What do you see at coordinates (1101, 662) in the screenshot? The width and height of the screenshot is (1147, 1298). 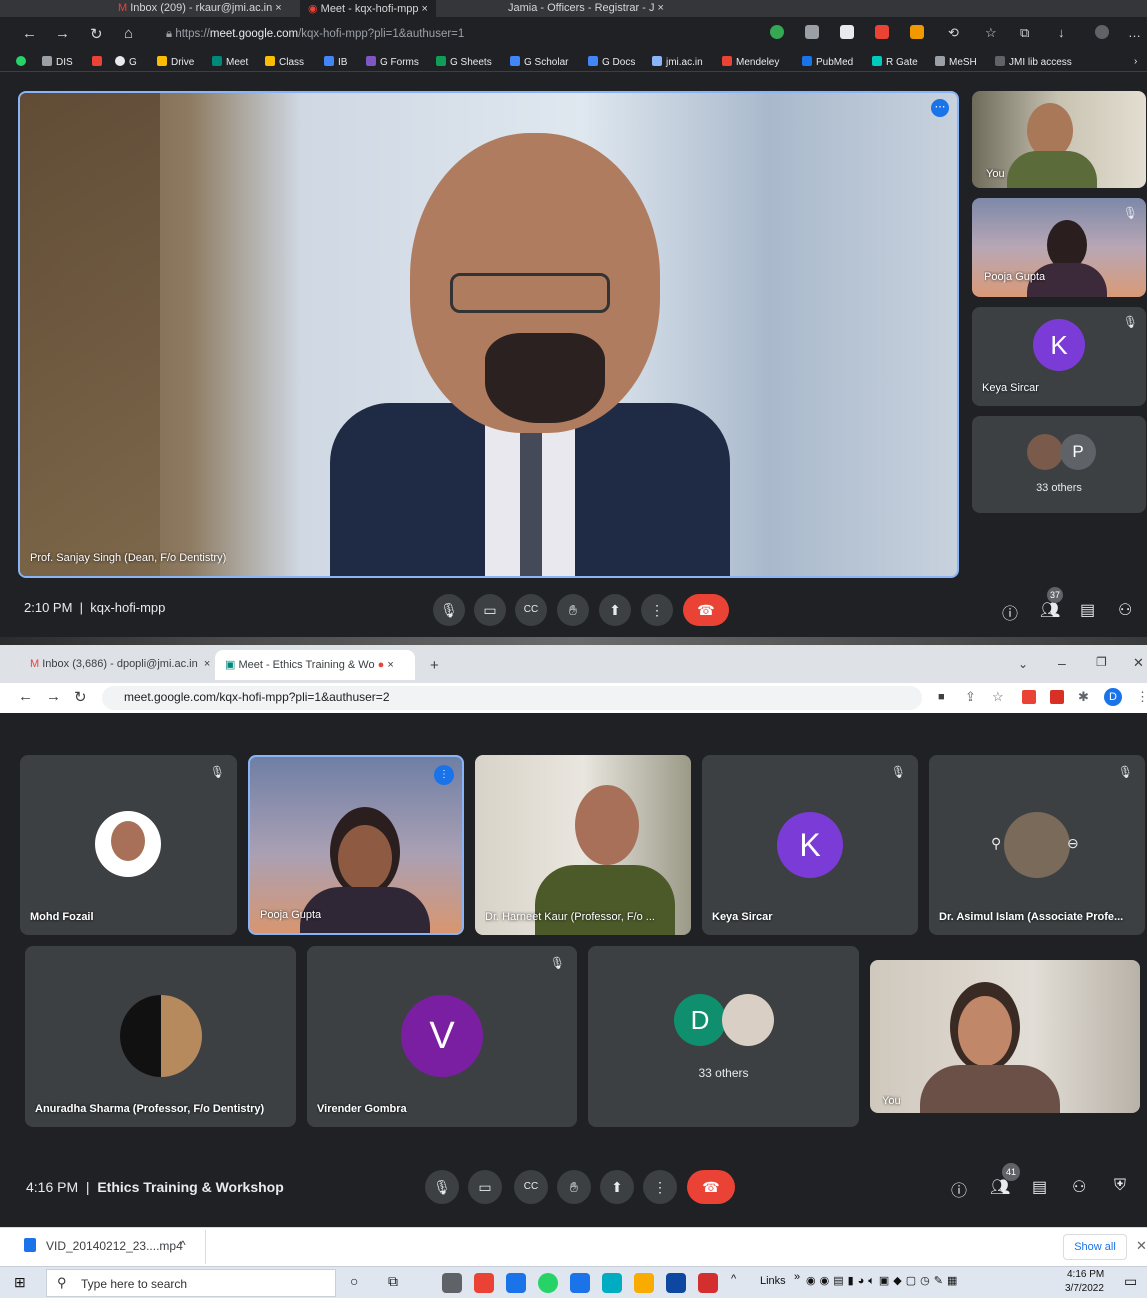 I see `restore-icon: ❐` at bounding box center [1101, 662].